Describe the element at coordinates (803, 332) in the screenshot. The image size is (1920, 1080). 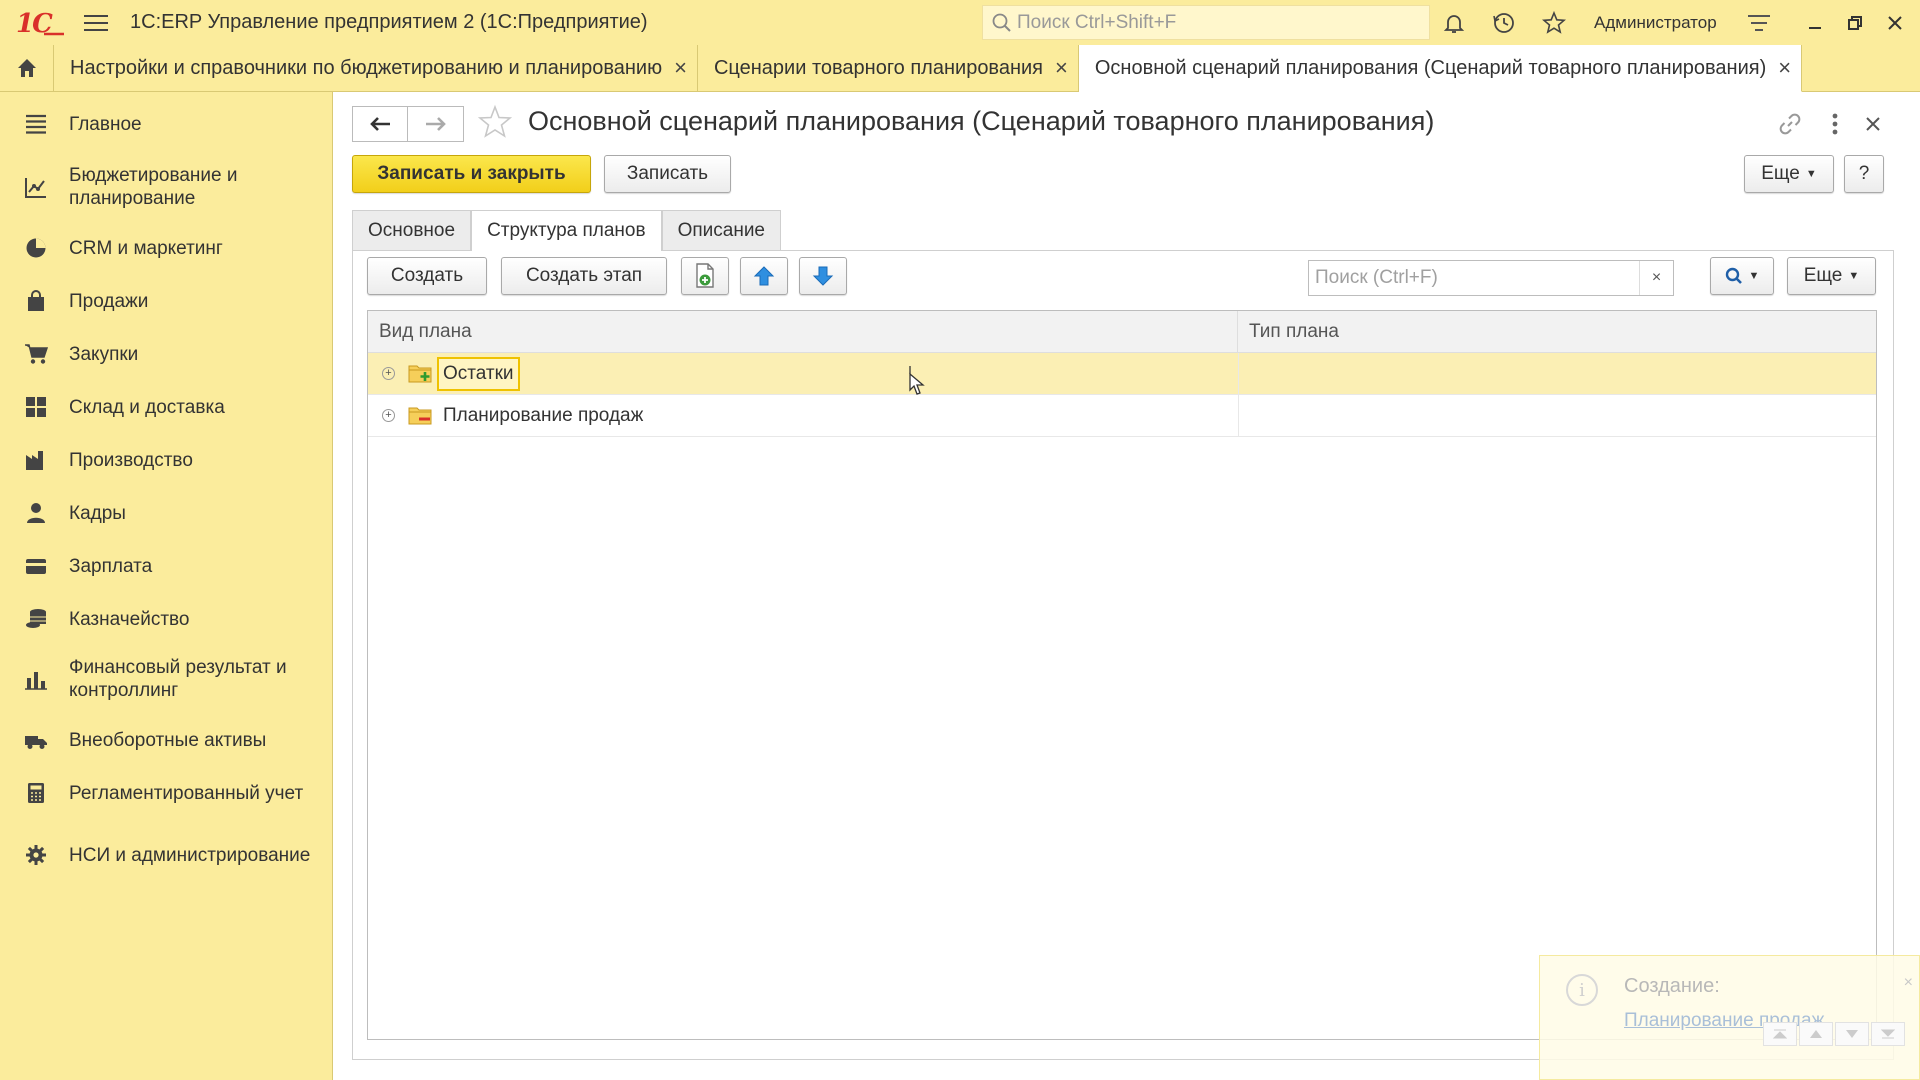
I see `column-header-plan-kind: Вид плана` at that location.